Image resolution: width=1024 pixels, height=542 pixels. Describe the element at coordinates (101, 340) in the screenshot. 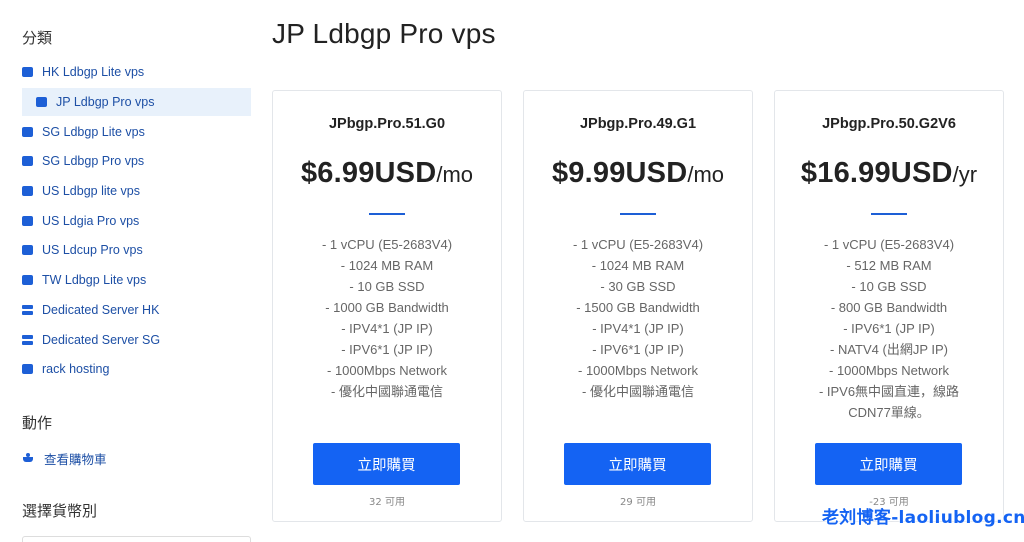

I see `sidebar-item-label: Dedicated Server SG` at that location.